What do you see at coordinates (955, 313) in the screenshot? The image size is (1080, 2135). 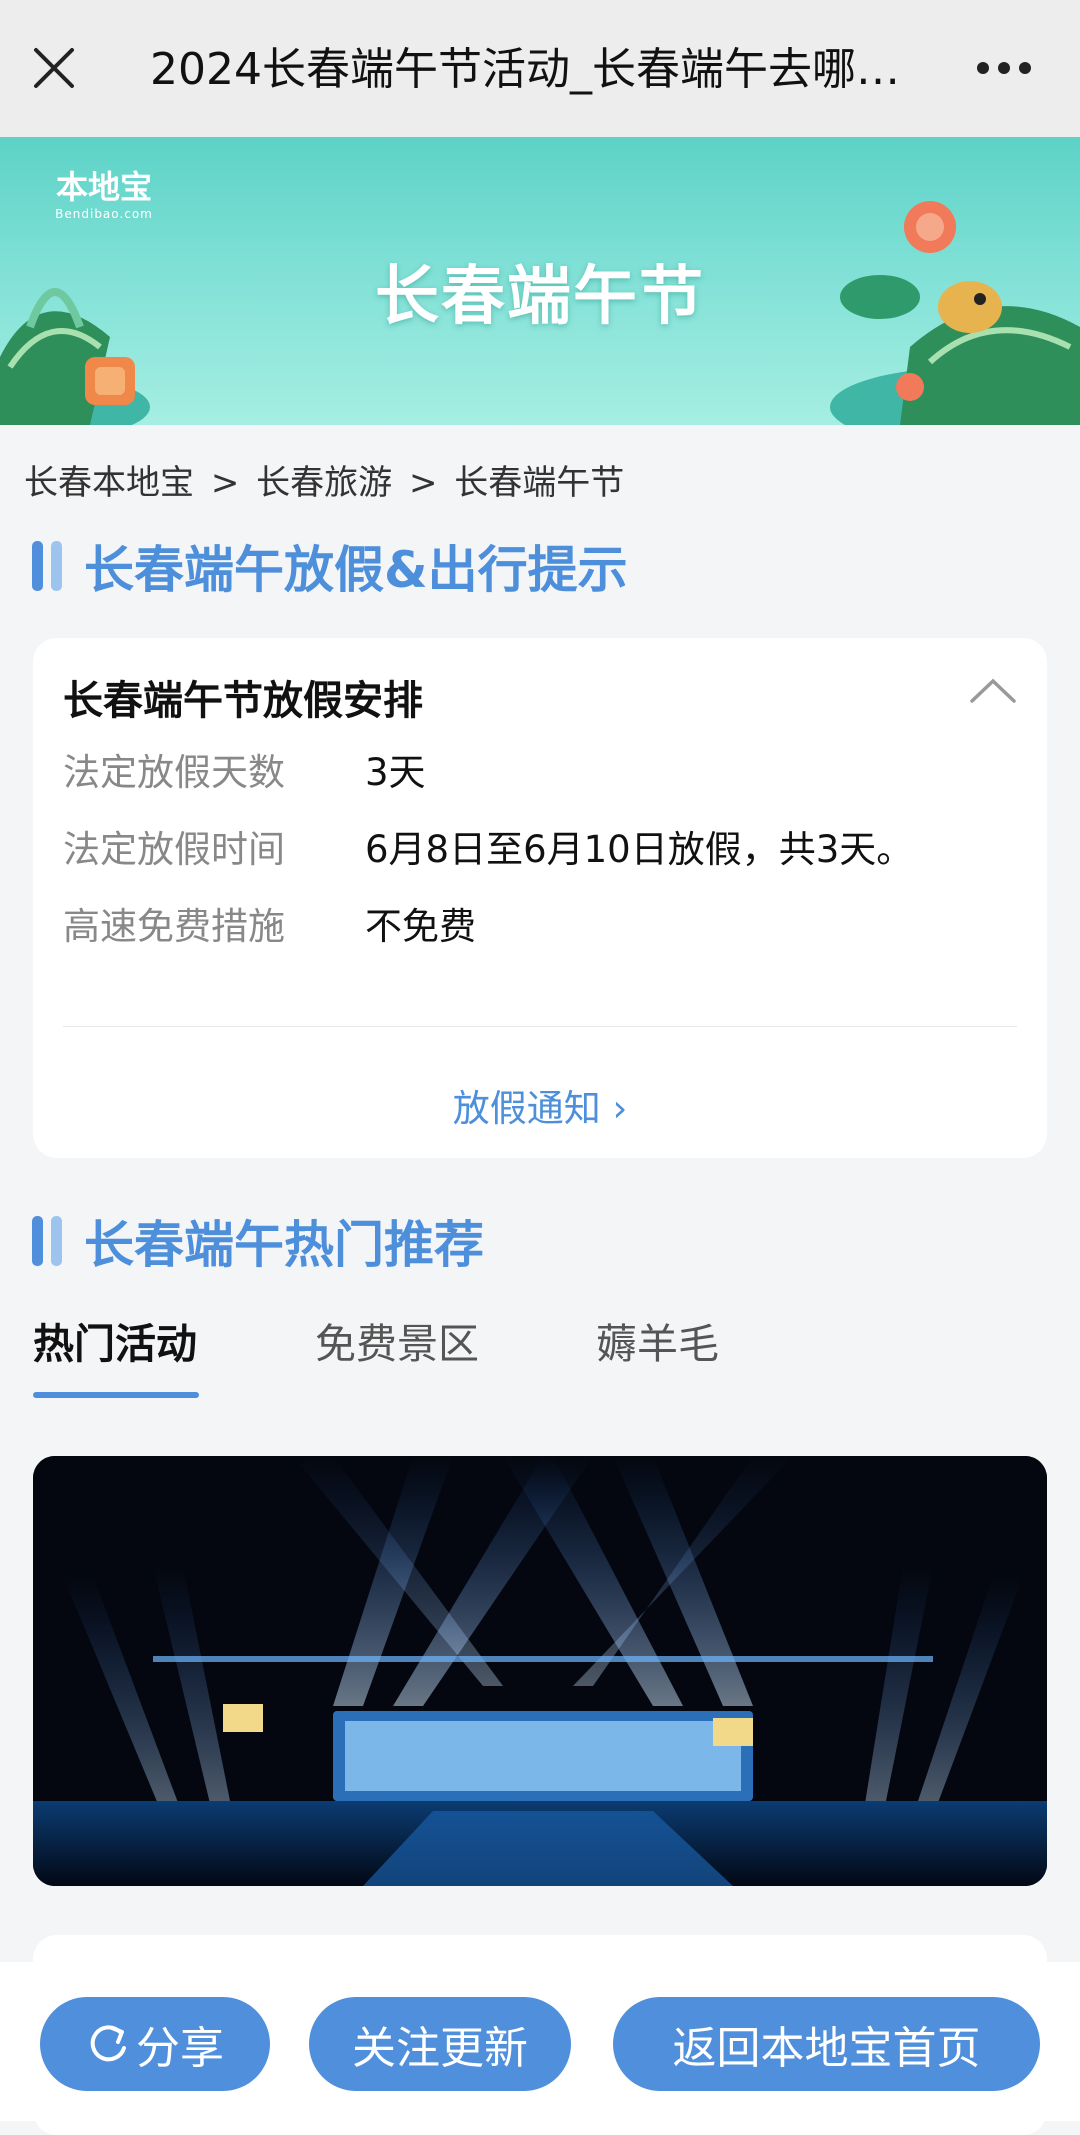 I see `dragon-illustration` at bounding box center [955, 313].